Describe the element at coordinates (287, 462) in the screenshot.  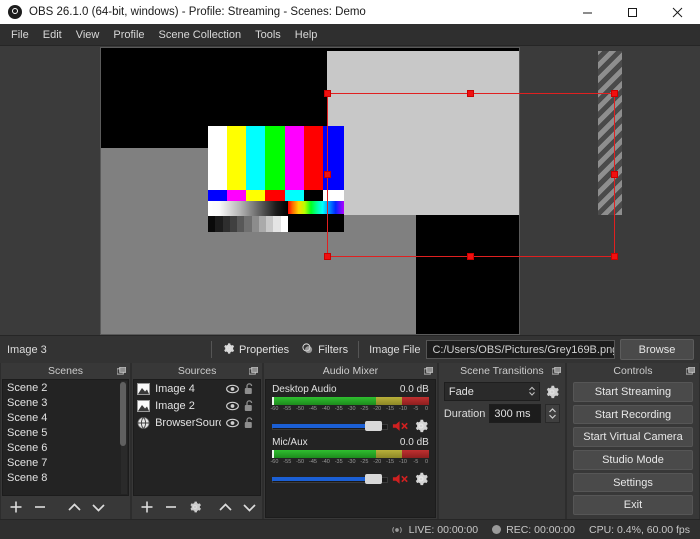
I see `tick--55: -55` at that location.